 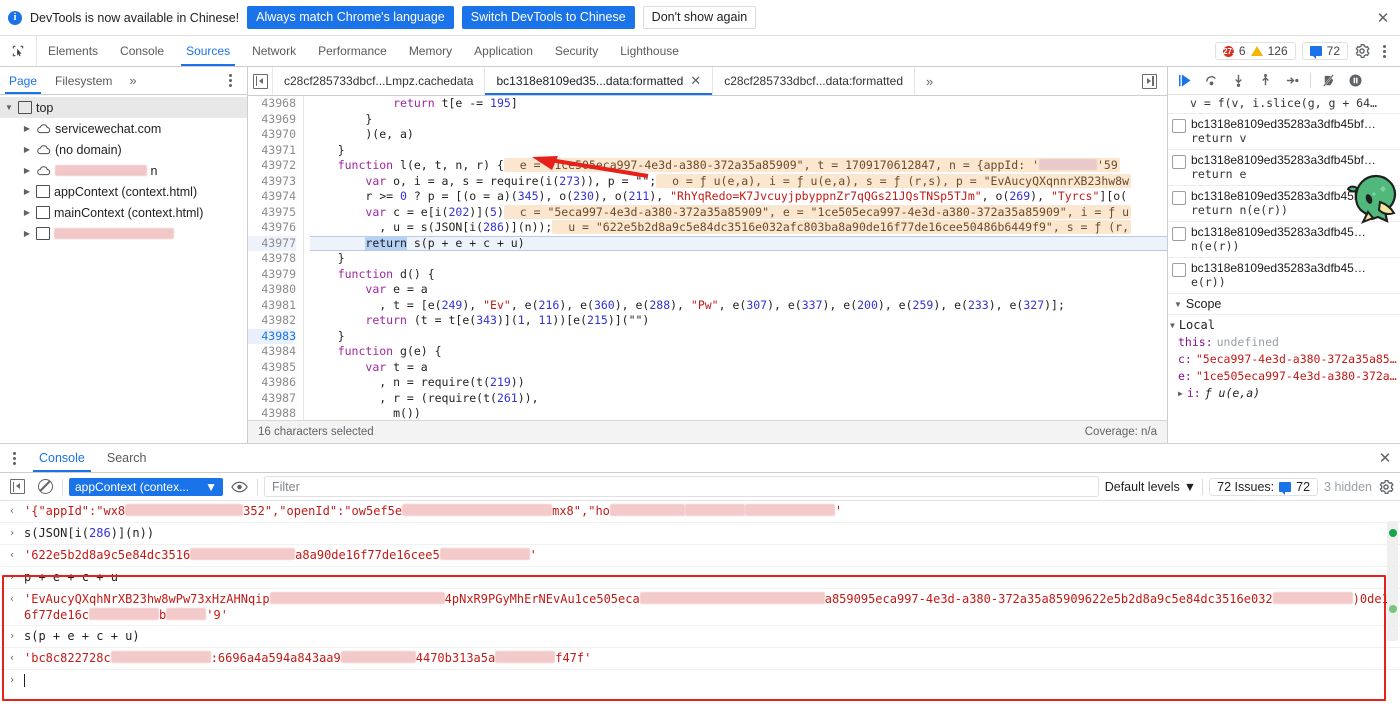 I want to click on console-prompt: ›, so click(x=700, y=680).